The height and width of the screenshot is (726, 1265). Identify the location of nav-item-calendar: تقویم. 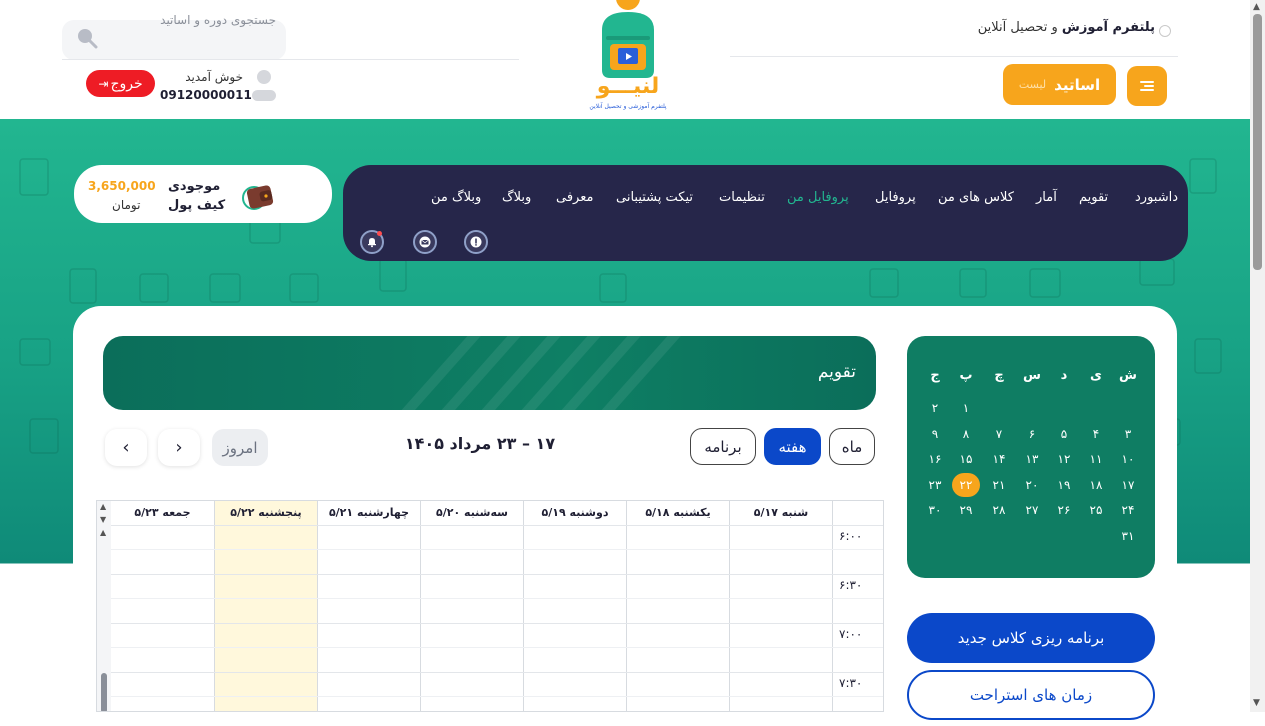
(1093, 197).